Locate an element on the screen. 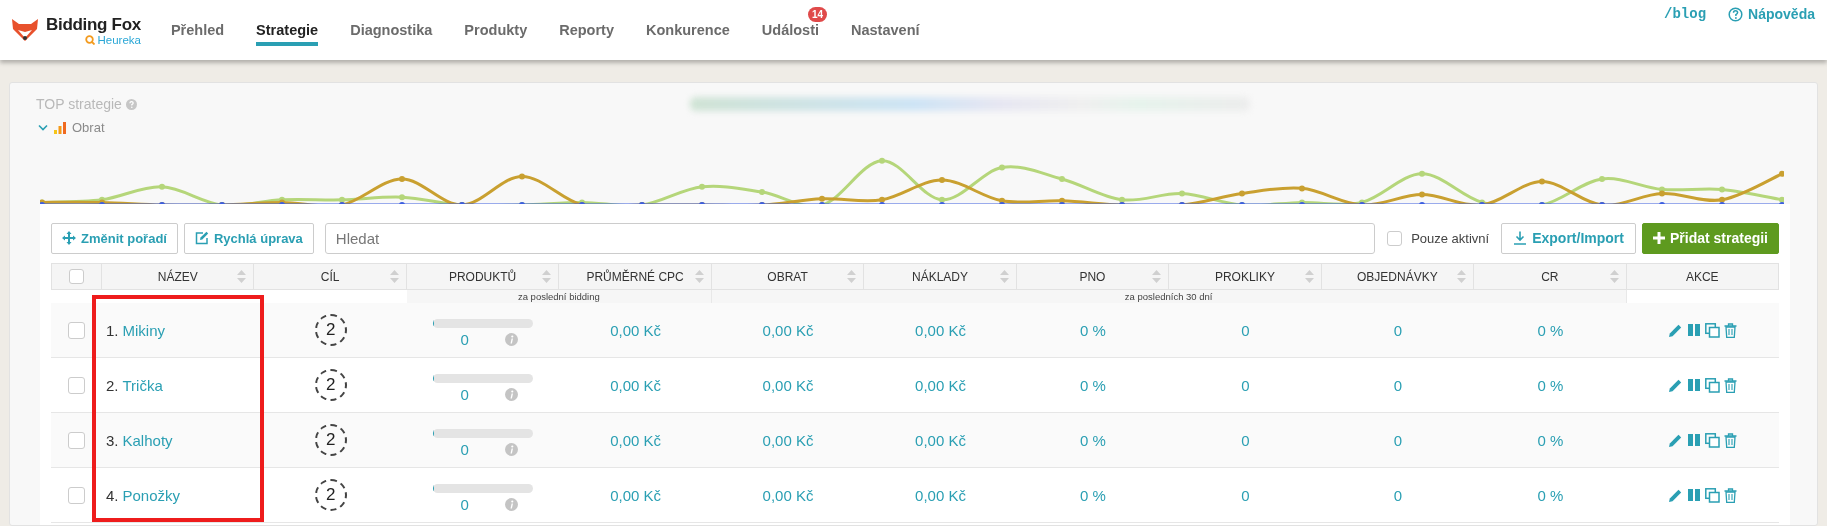  column-header: PNO is located at coordinates (1093, 276).